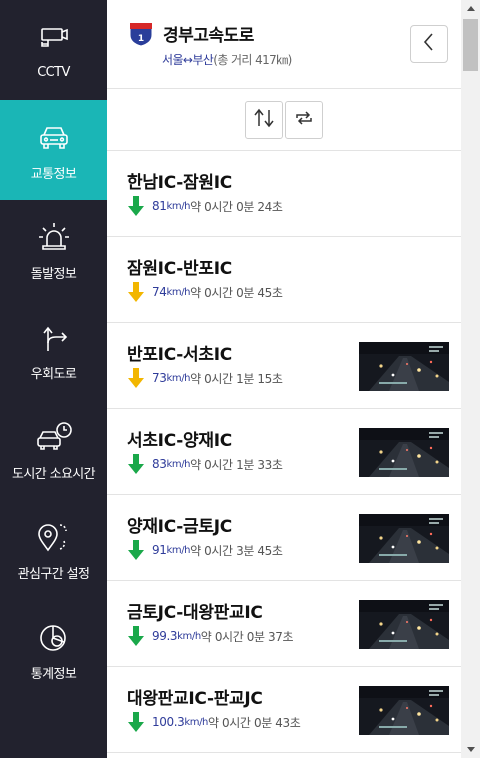 The height and width of the screenshot is (758, 480). What do you see at coordinates (159, 292) in the screenshot?
I see `segment-speed: 74` at bounding box center [159, 292].